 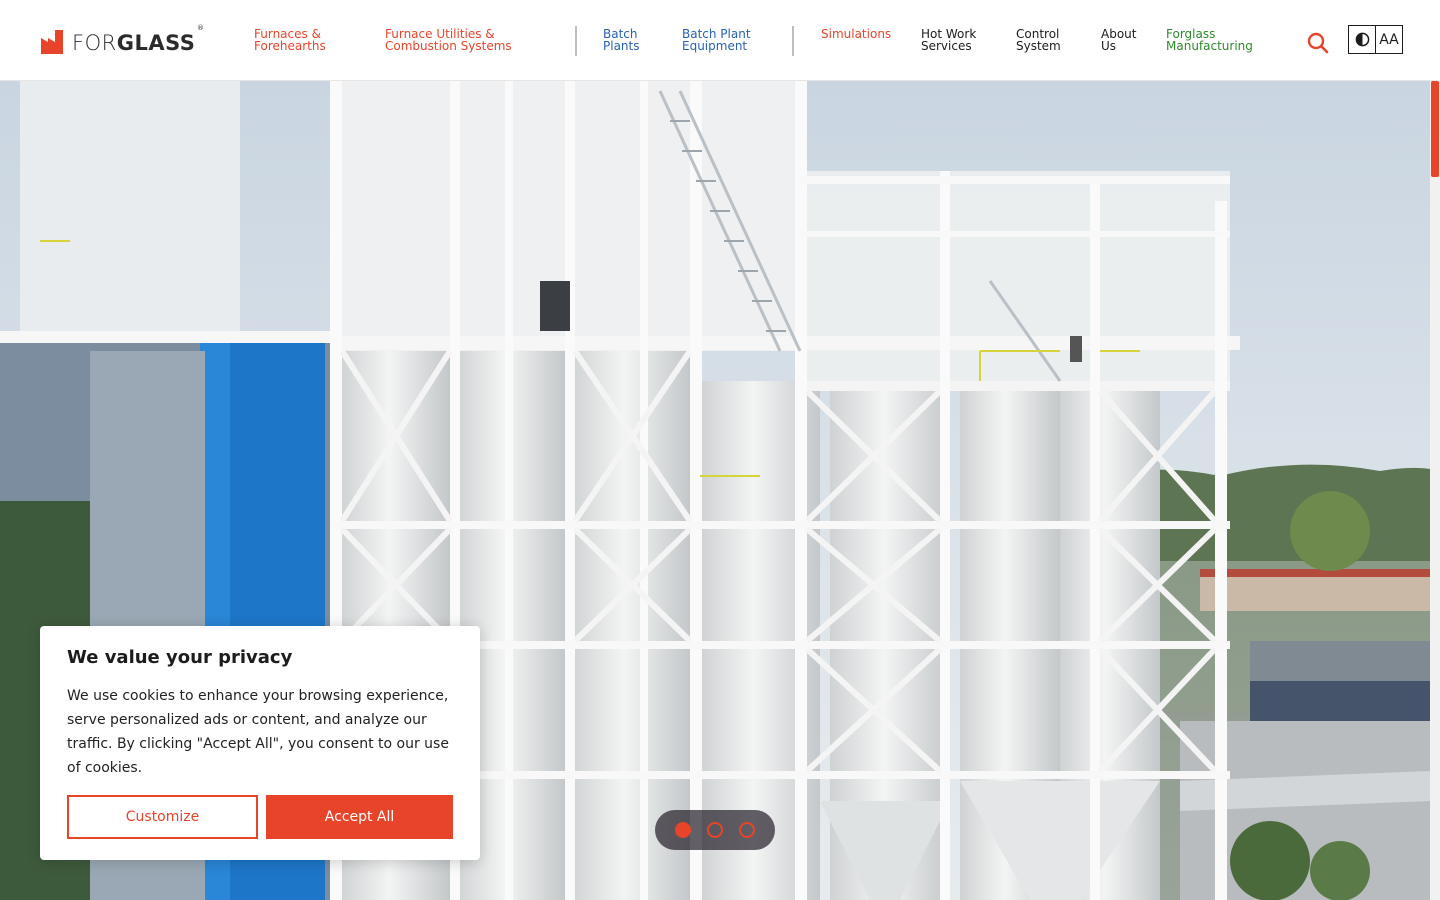 I want to click on nav-about-us: About Us, so click(x=1118, y=40).